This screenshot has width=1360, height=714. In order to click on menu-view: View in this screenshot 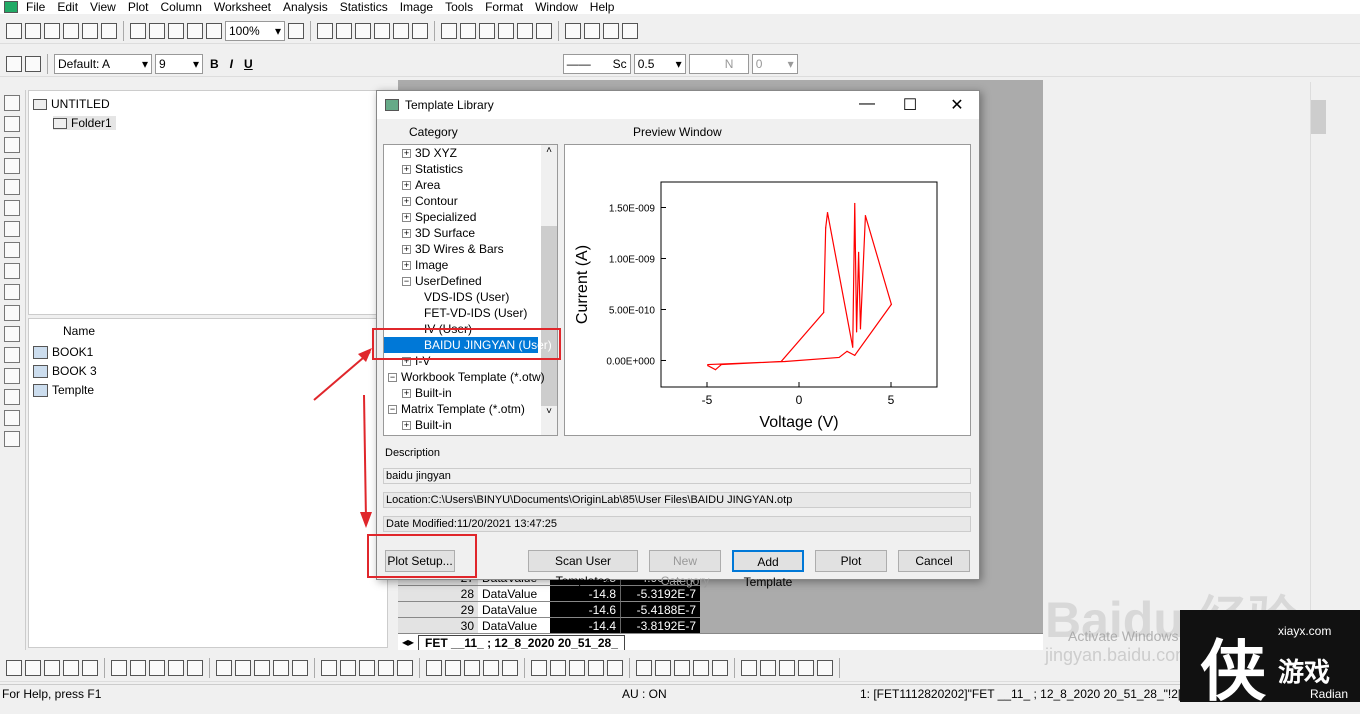, I will do `click(105, 7)`.